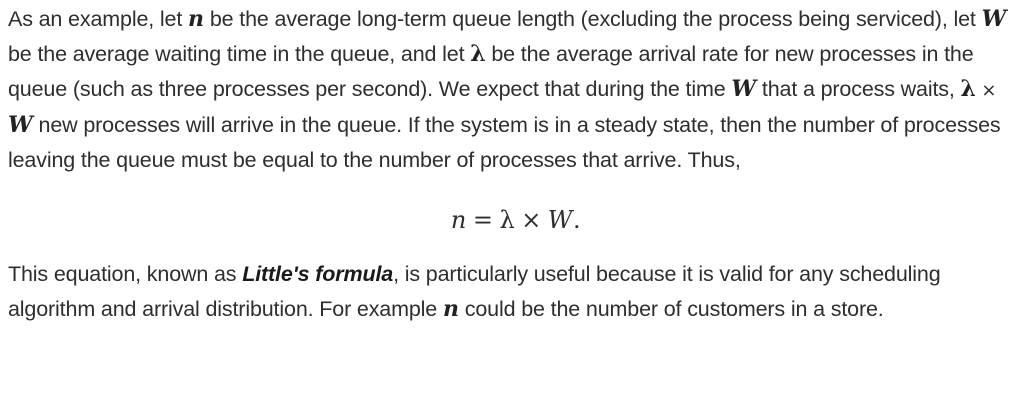 Image resolution: width=1030 pixels, height=403 pixels. What do you see at coordinates (318, 274) in the screenshot?
I see `term-littles-formula: Little's formula` at bounding box center [318, 274].